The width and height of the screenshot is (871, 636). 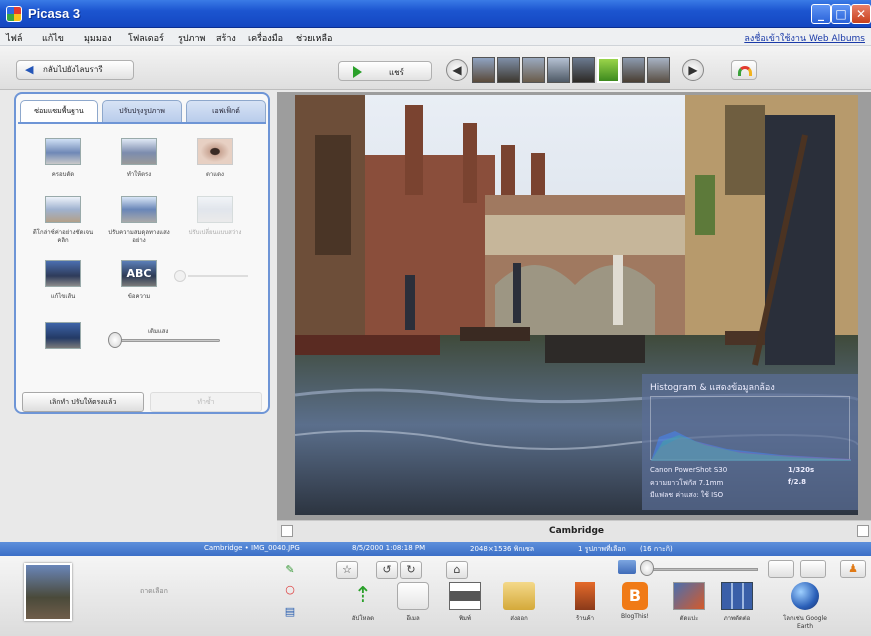 I want to click on people-icon: ♟, so click(x=853, y=569).